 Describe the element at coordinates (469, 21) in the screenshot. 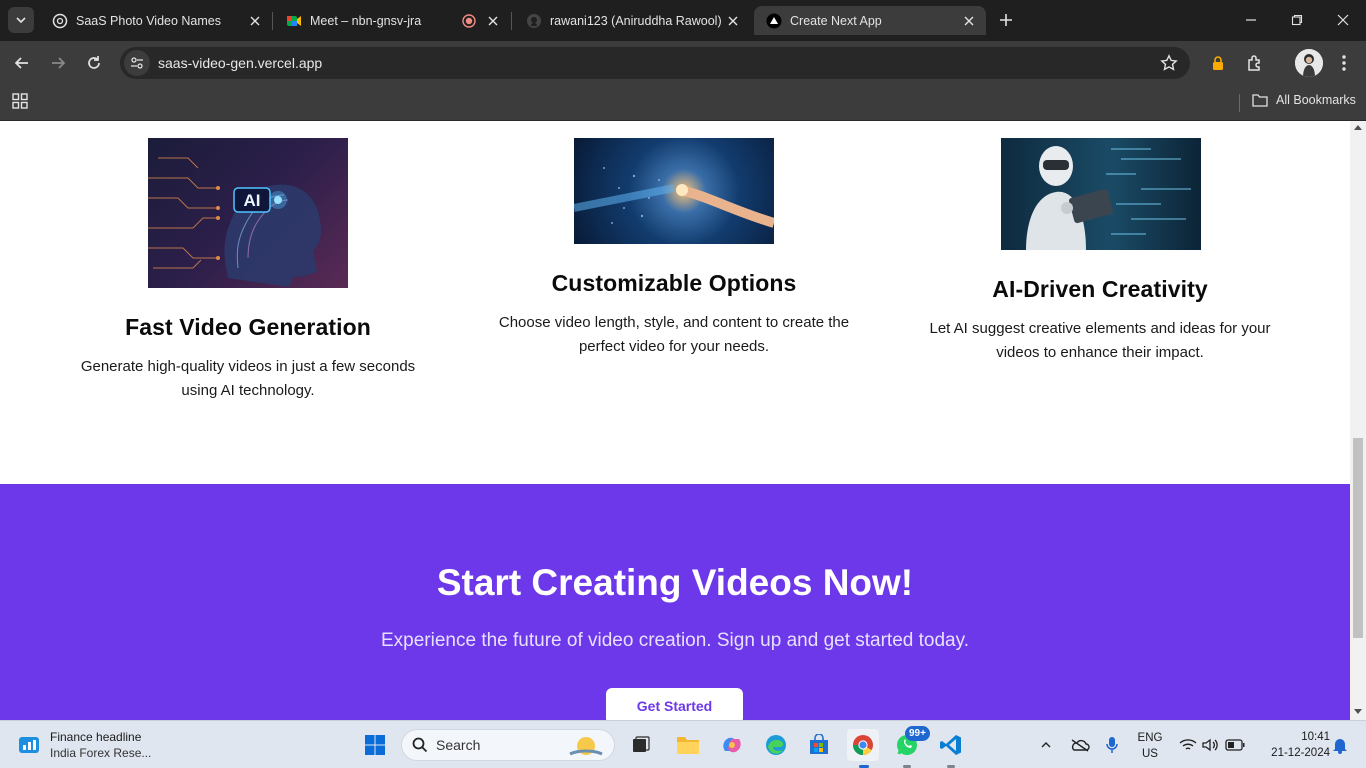

I see `recording-icon` at that location.